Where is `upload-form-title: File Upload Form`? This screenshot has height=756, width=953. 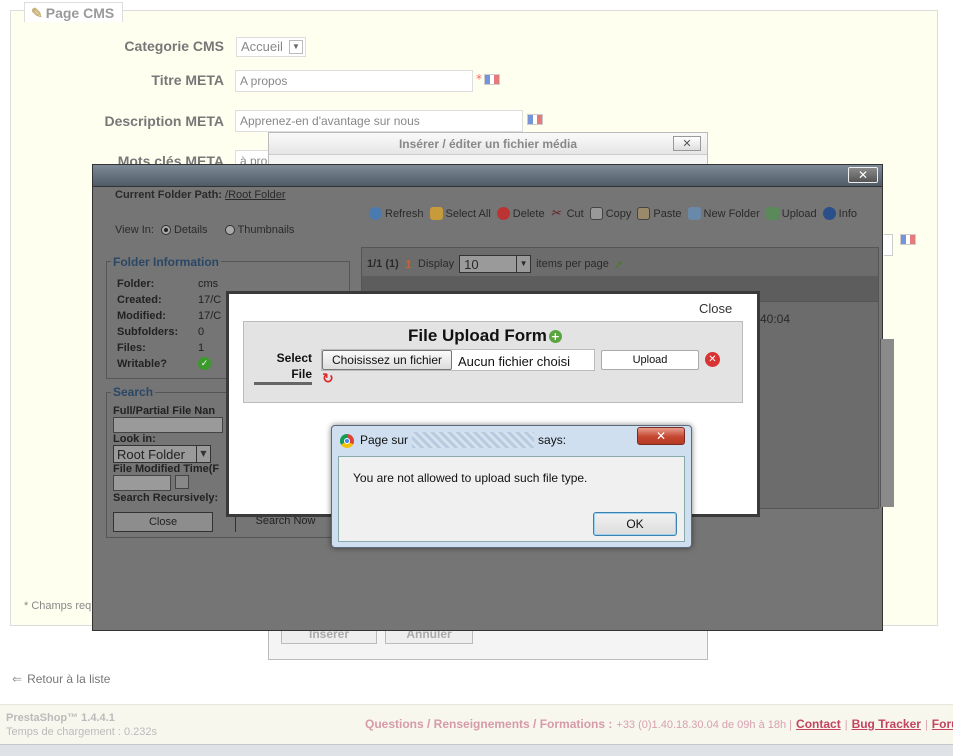
upload-form-title: File Upload Form is located at coordinates (477, 335).